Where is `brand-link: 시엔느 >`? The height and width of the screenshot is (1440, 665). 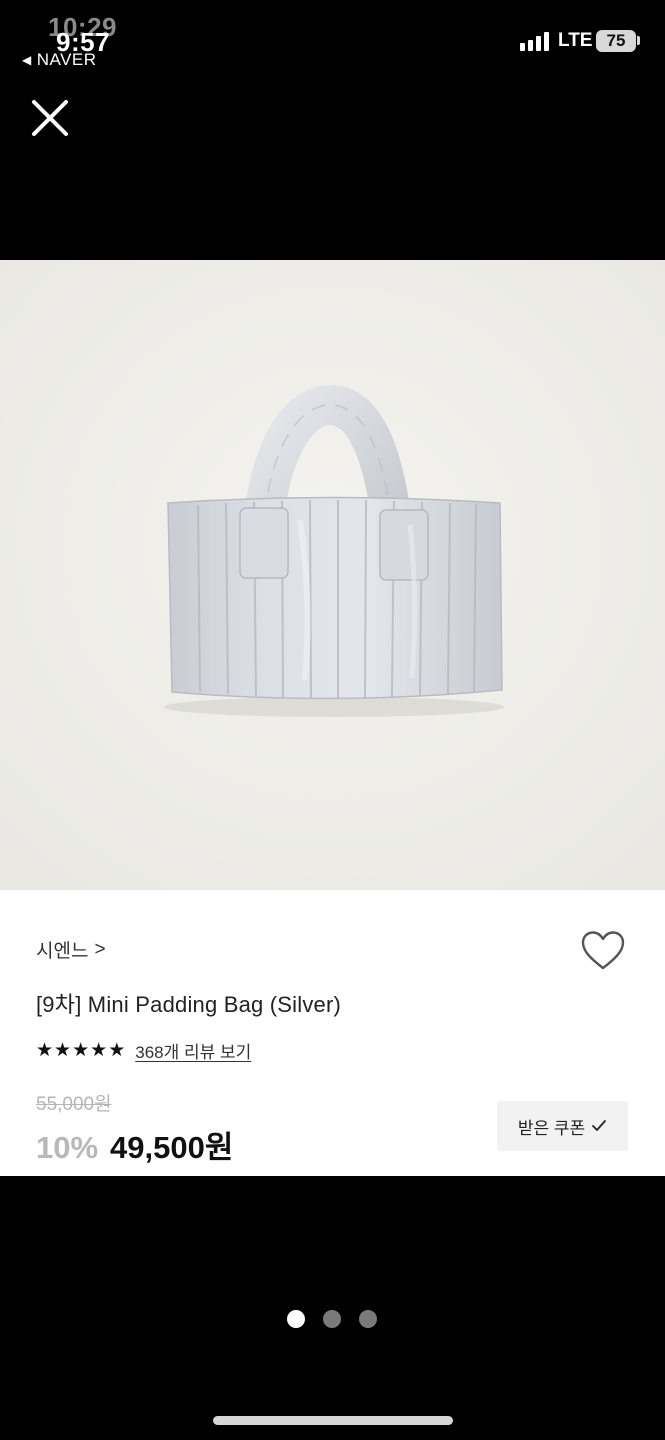 brand-link: 시엔느 > is located at coordinates (71, 949).